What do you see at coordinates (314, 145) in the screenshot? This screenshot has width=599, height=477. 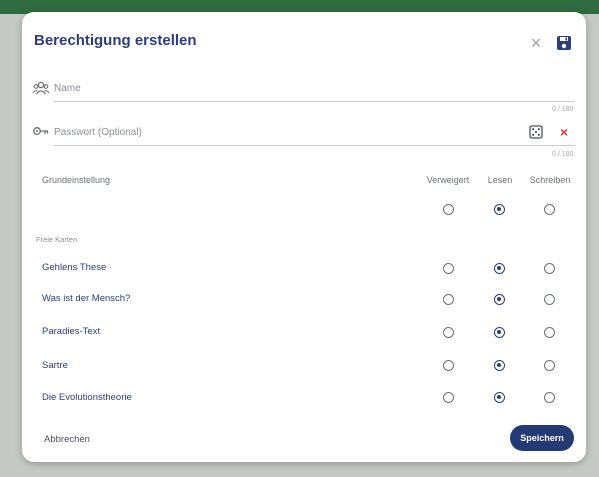 I see `password-underline` at bounding box center [314, 145].